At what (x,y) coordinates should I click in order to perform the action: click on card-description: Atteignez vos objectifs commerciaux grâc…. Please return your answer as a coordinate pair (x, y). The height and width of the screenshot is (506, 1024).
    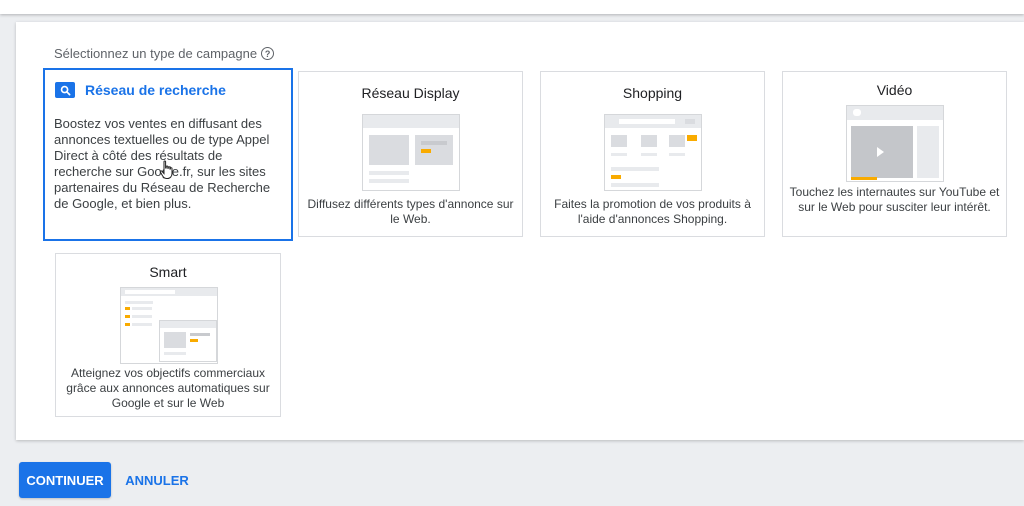
    Looking at the image, I should click on (168, 388).